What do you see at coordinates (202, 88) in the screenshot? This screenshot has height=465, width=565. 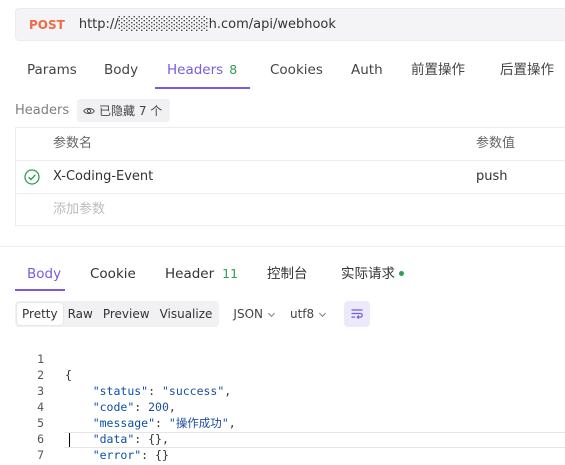 I see `active-tab-indicator` at bounding box center [202, 88].